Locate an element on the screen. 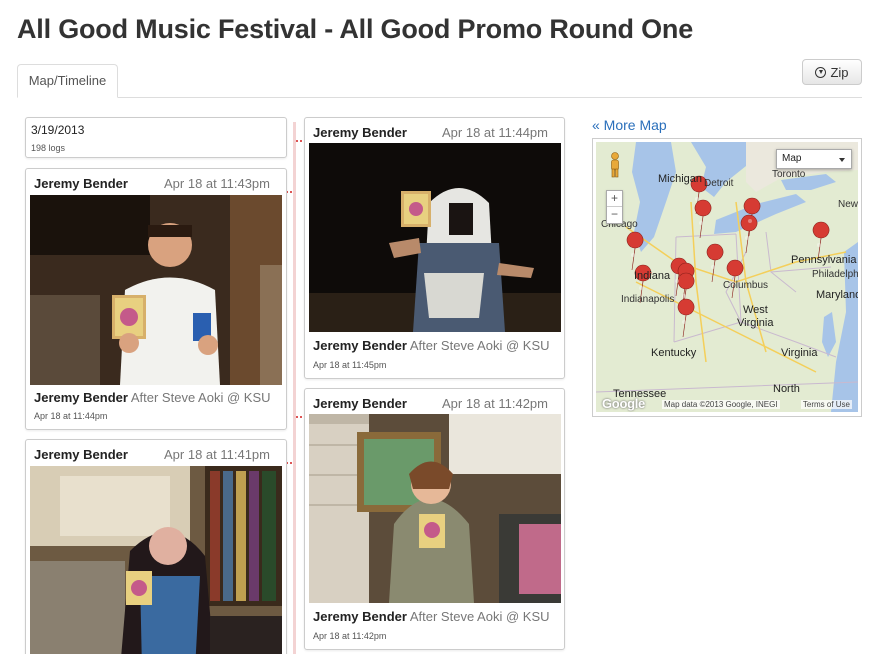 Image resolution: width=877 pixels, height=654 pixels. map-label-kentucky: Kentucky is located at coordinates (674, 353).